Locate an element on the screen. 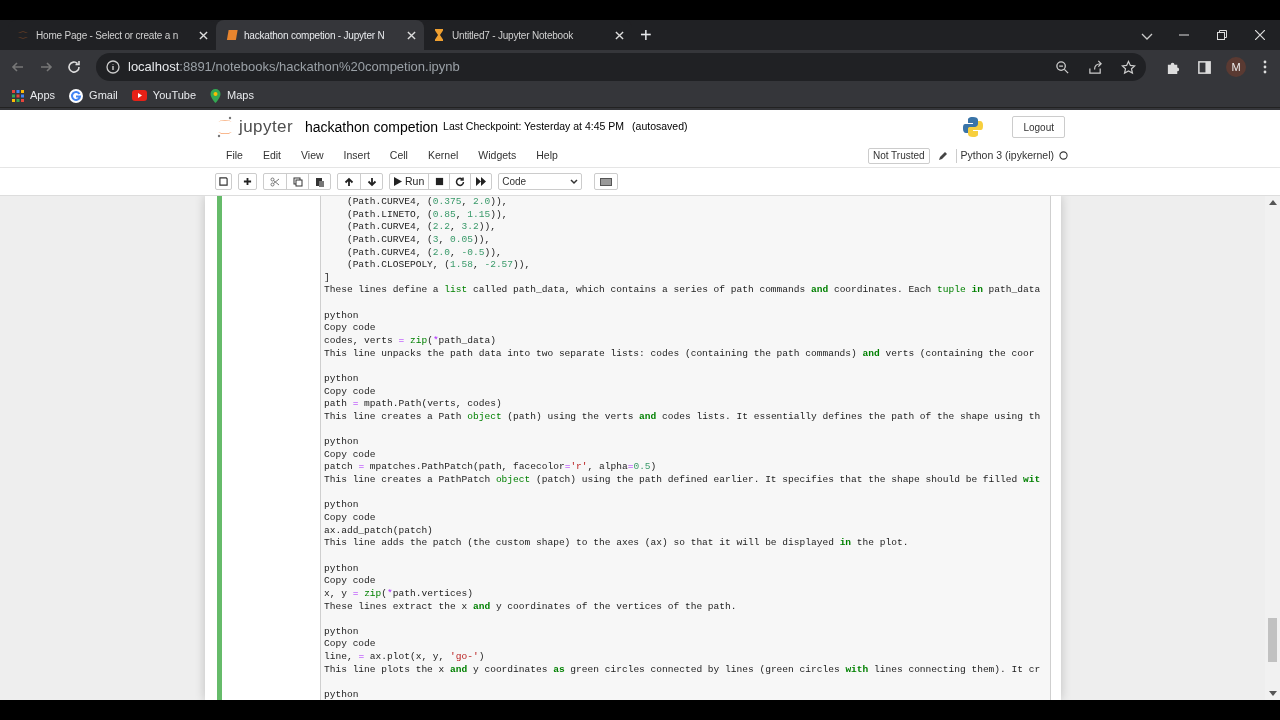 This screenshot has width=1280, height=720. address-bar: localhost:8891/notebooks/hackathon%20competion.ipynb is located at coordinates (621, 67).